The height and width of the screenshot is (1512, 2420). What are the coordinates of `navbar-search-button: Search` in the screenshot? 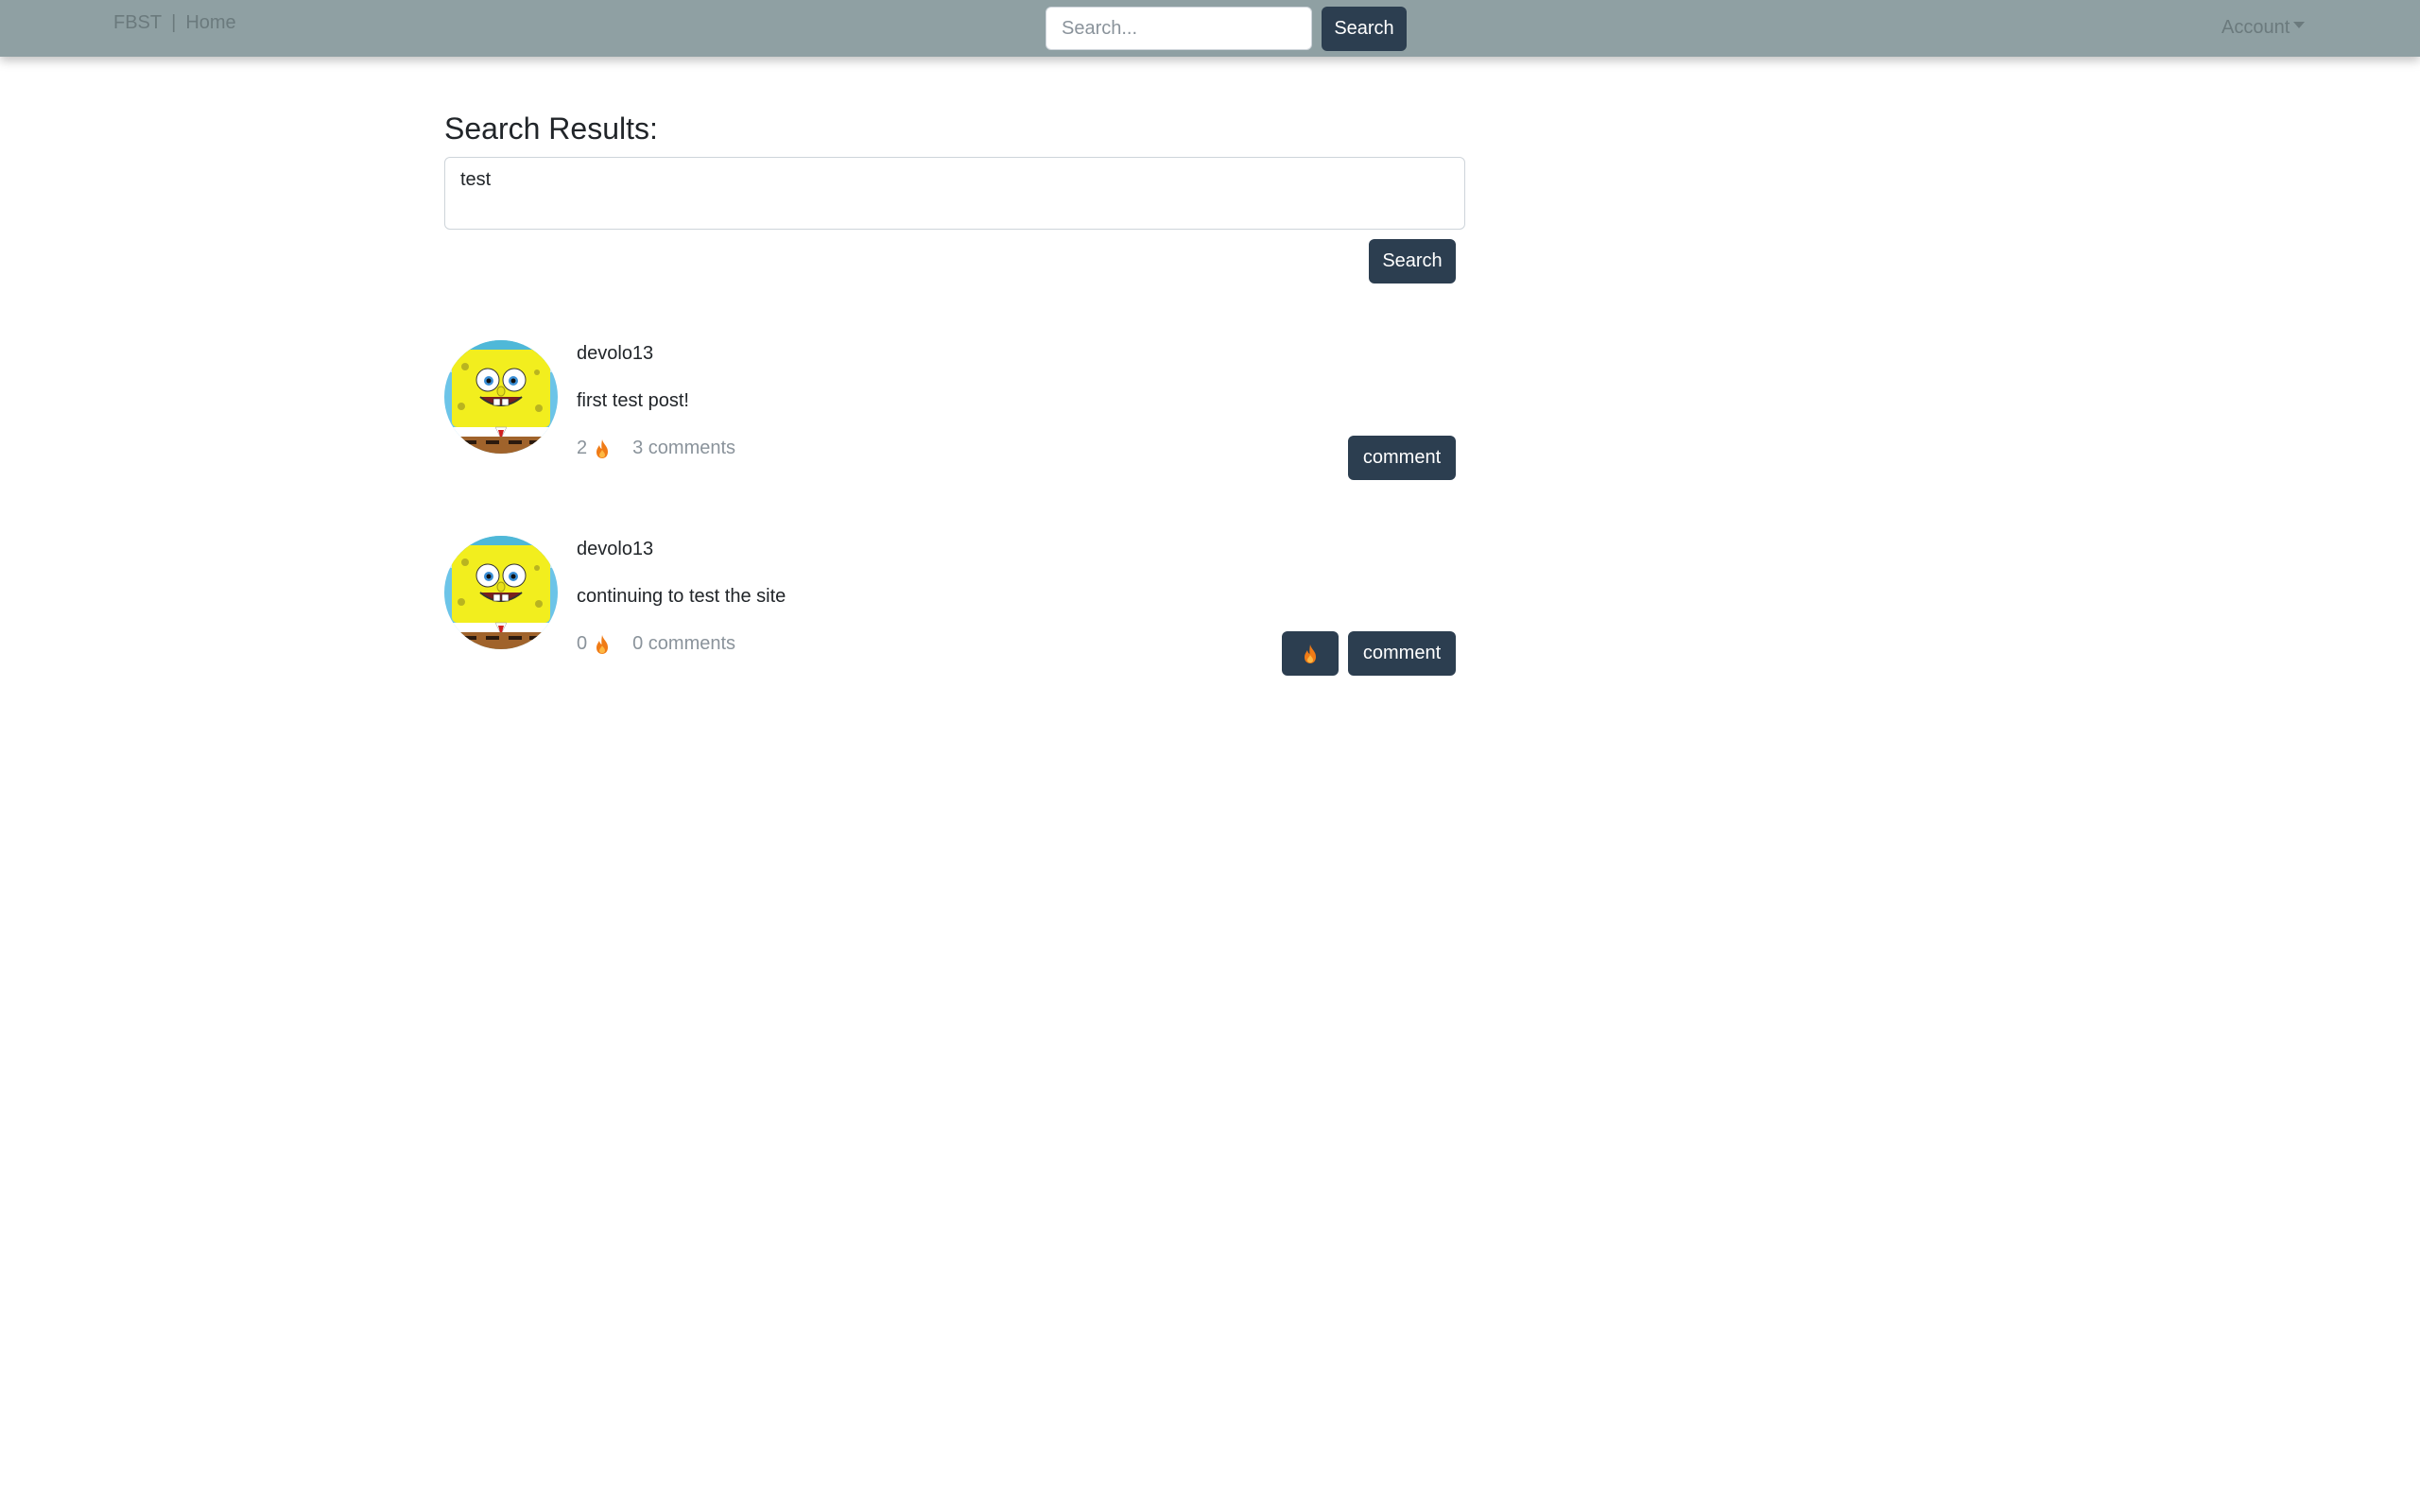 It's located at (1364, 29).